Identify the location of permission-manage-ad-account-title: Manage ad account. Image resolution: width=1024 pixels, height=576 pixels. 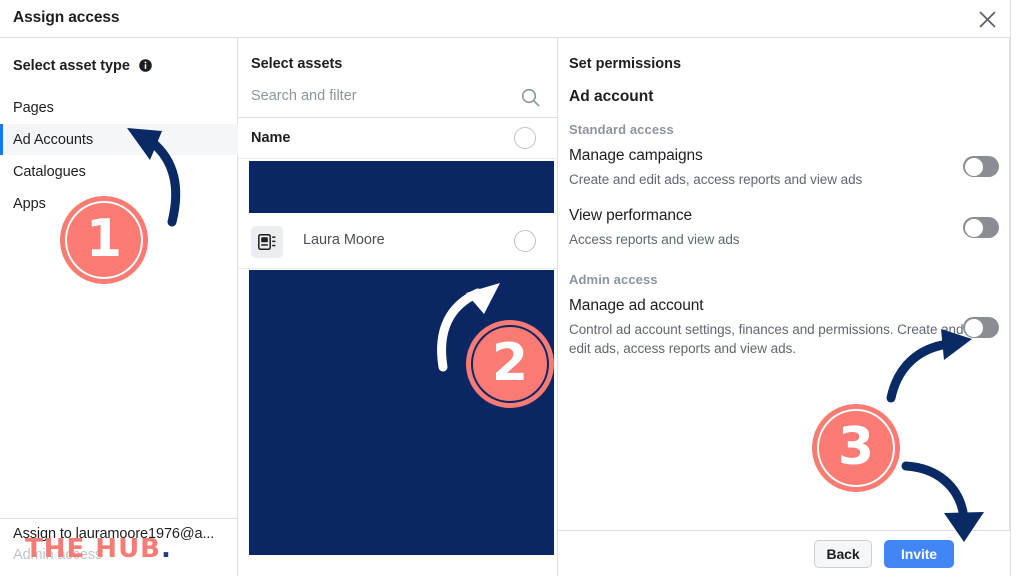
(636, 305).